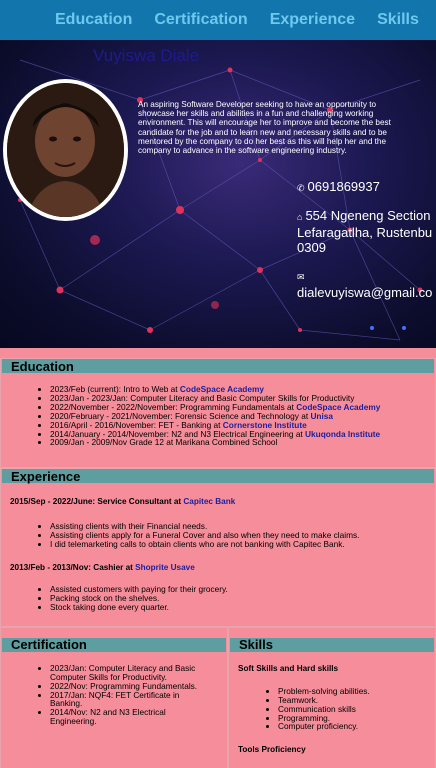 Image resolution: width=436 pixels, height=768 pixels. I want to click on address-line-2: Lefaragatlha, Rustenbu, so click(365, 232).